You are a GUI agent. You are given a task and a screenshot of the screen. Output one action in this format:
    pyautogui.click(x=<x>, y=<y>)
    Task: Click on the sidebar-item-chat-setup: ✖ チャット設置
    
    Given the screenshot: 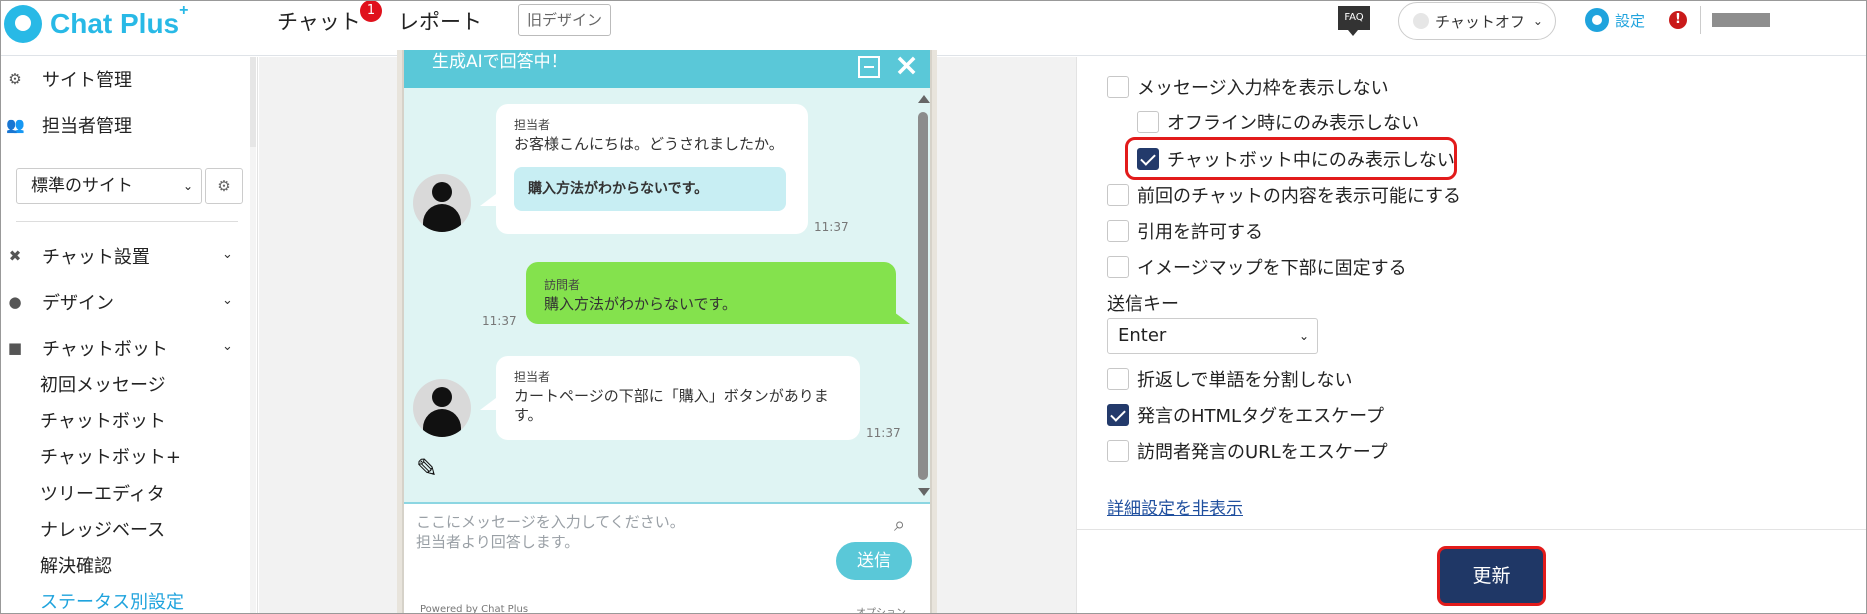 What is the action you would take?
    pyautogui.click(x=75, y=256)
    